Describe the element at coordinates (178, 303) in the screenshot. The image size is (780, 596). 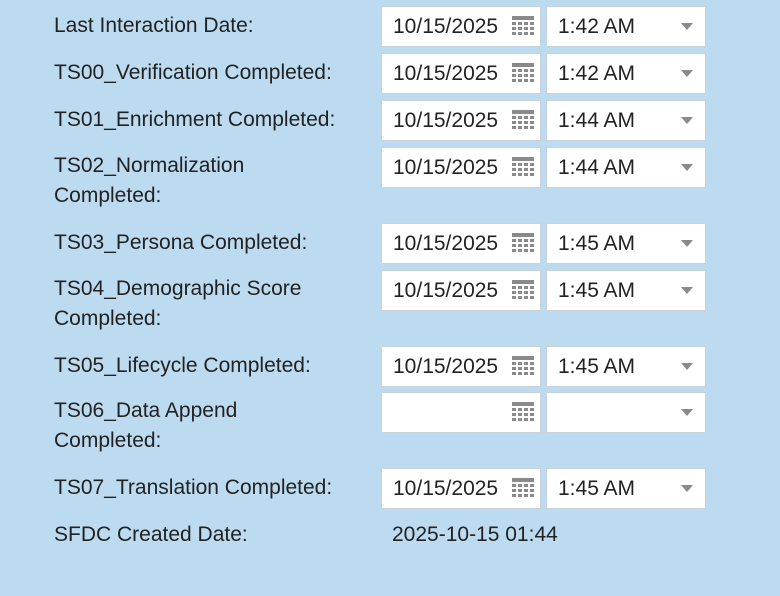
I see `field-label: TS04_Demographic Score Completed:` at that location.